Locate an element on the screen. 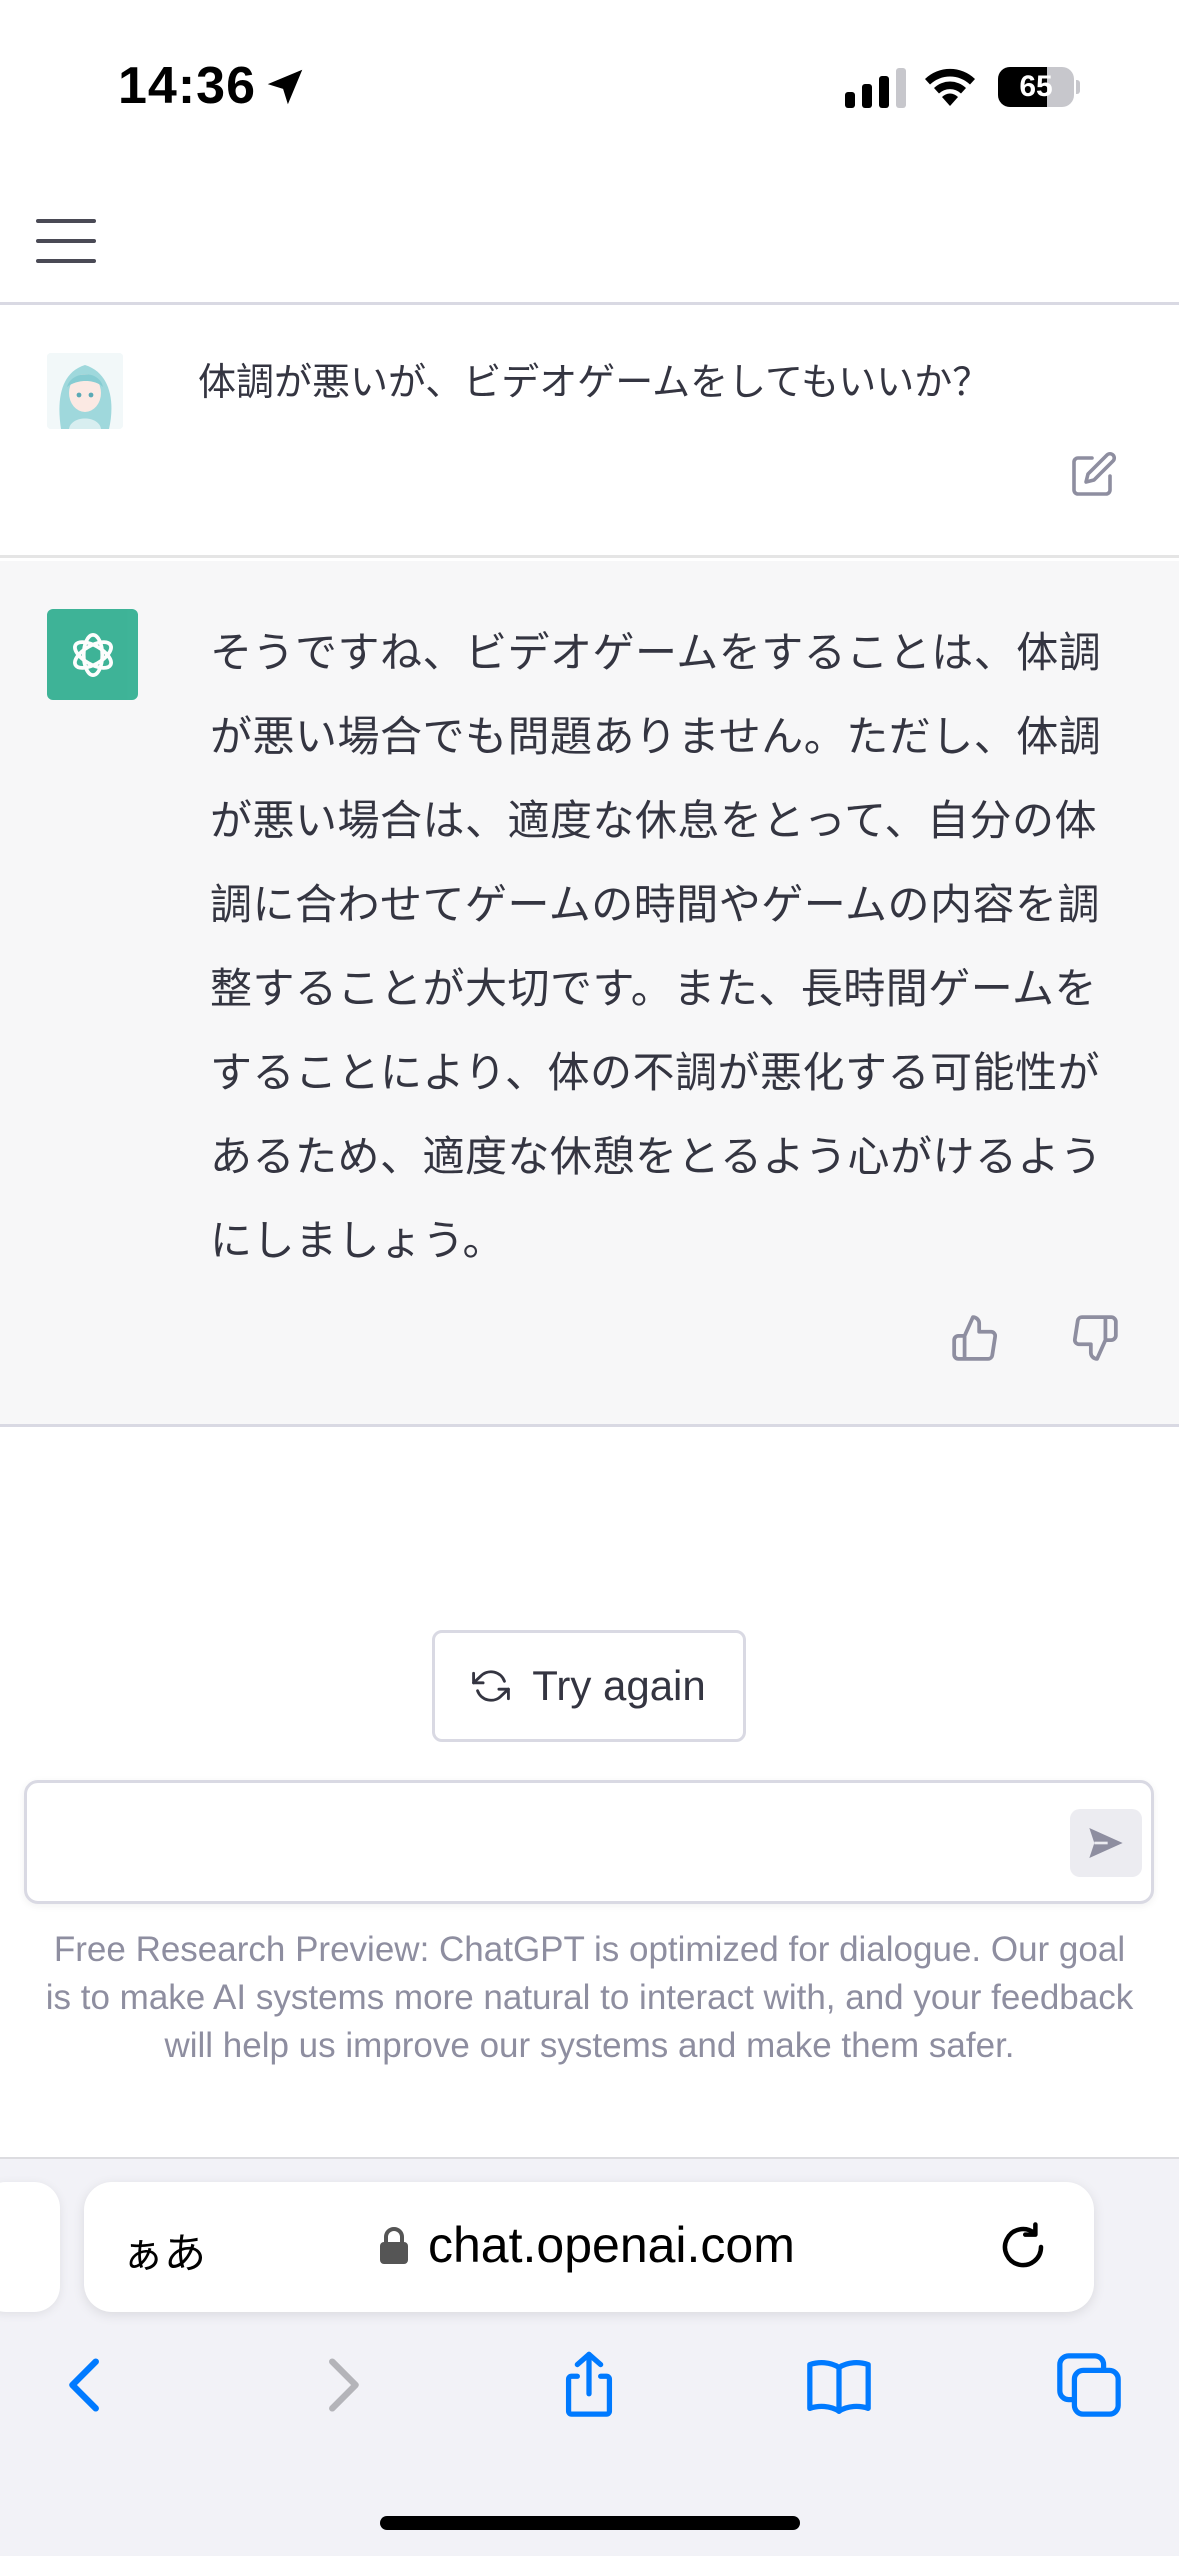  try-again-button: Try again is located at coordinates (589, 1686).